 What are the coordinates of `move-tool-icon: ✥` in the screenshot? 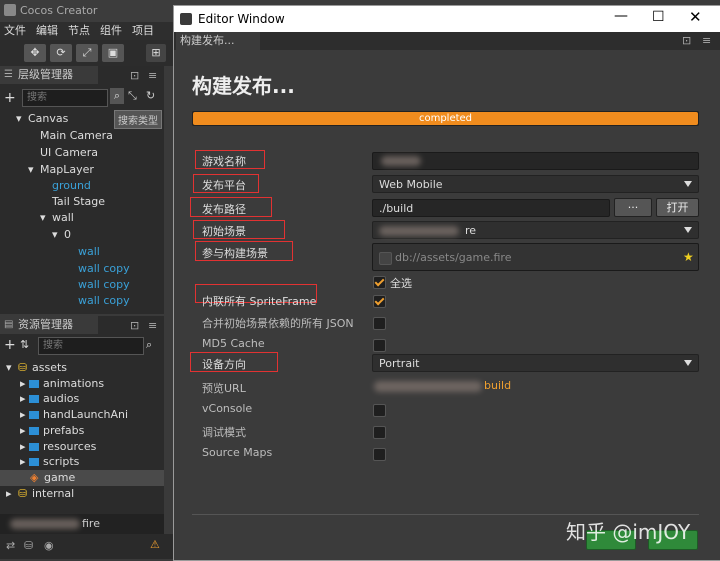 It's located at (35, 53).